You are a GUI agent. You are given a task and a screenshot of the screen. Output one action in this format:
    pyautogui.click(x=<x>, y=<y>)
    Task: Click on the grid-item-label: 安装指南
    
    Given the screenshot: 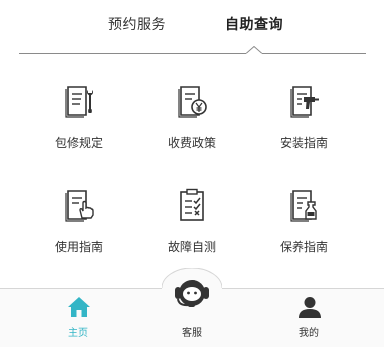 What is the action you would take?
    pyautogui.click(x=303, y=143)
    